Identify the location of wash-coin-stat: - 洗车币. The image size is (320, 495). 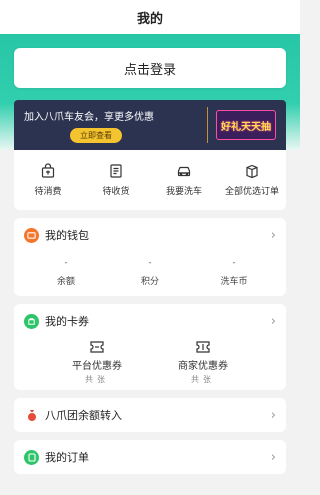
(234, 272).